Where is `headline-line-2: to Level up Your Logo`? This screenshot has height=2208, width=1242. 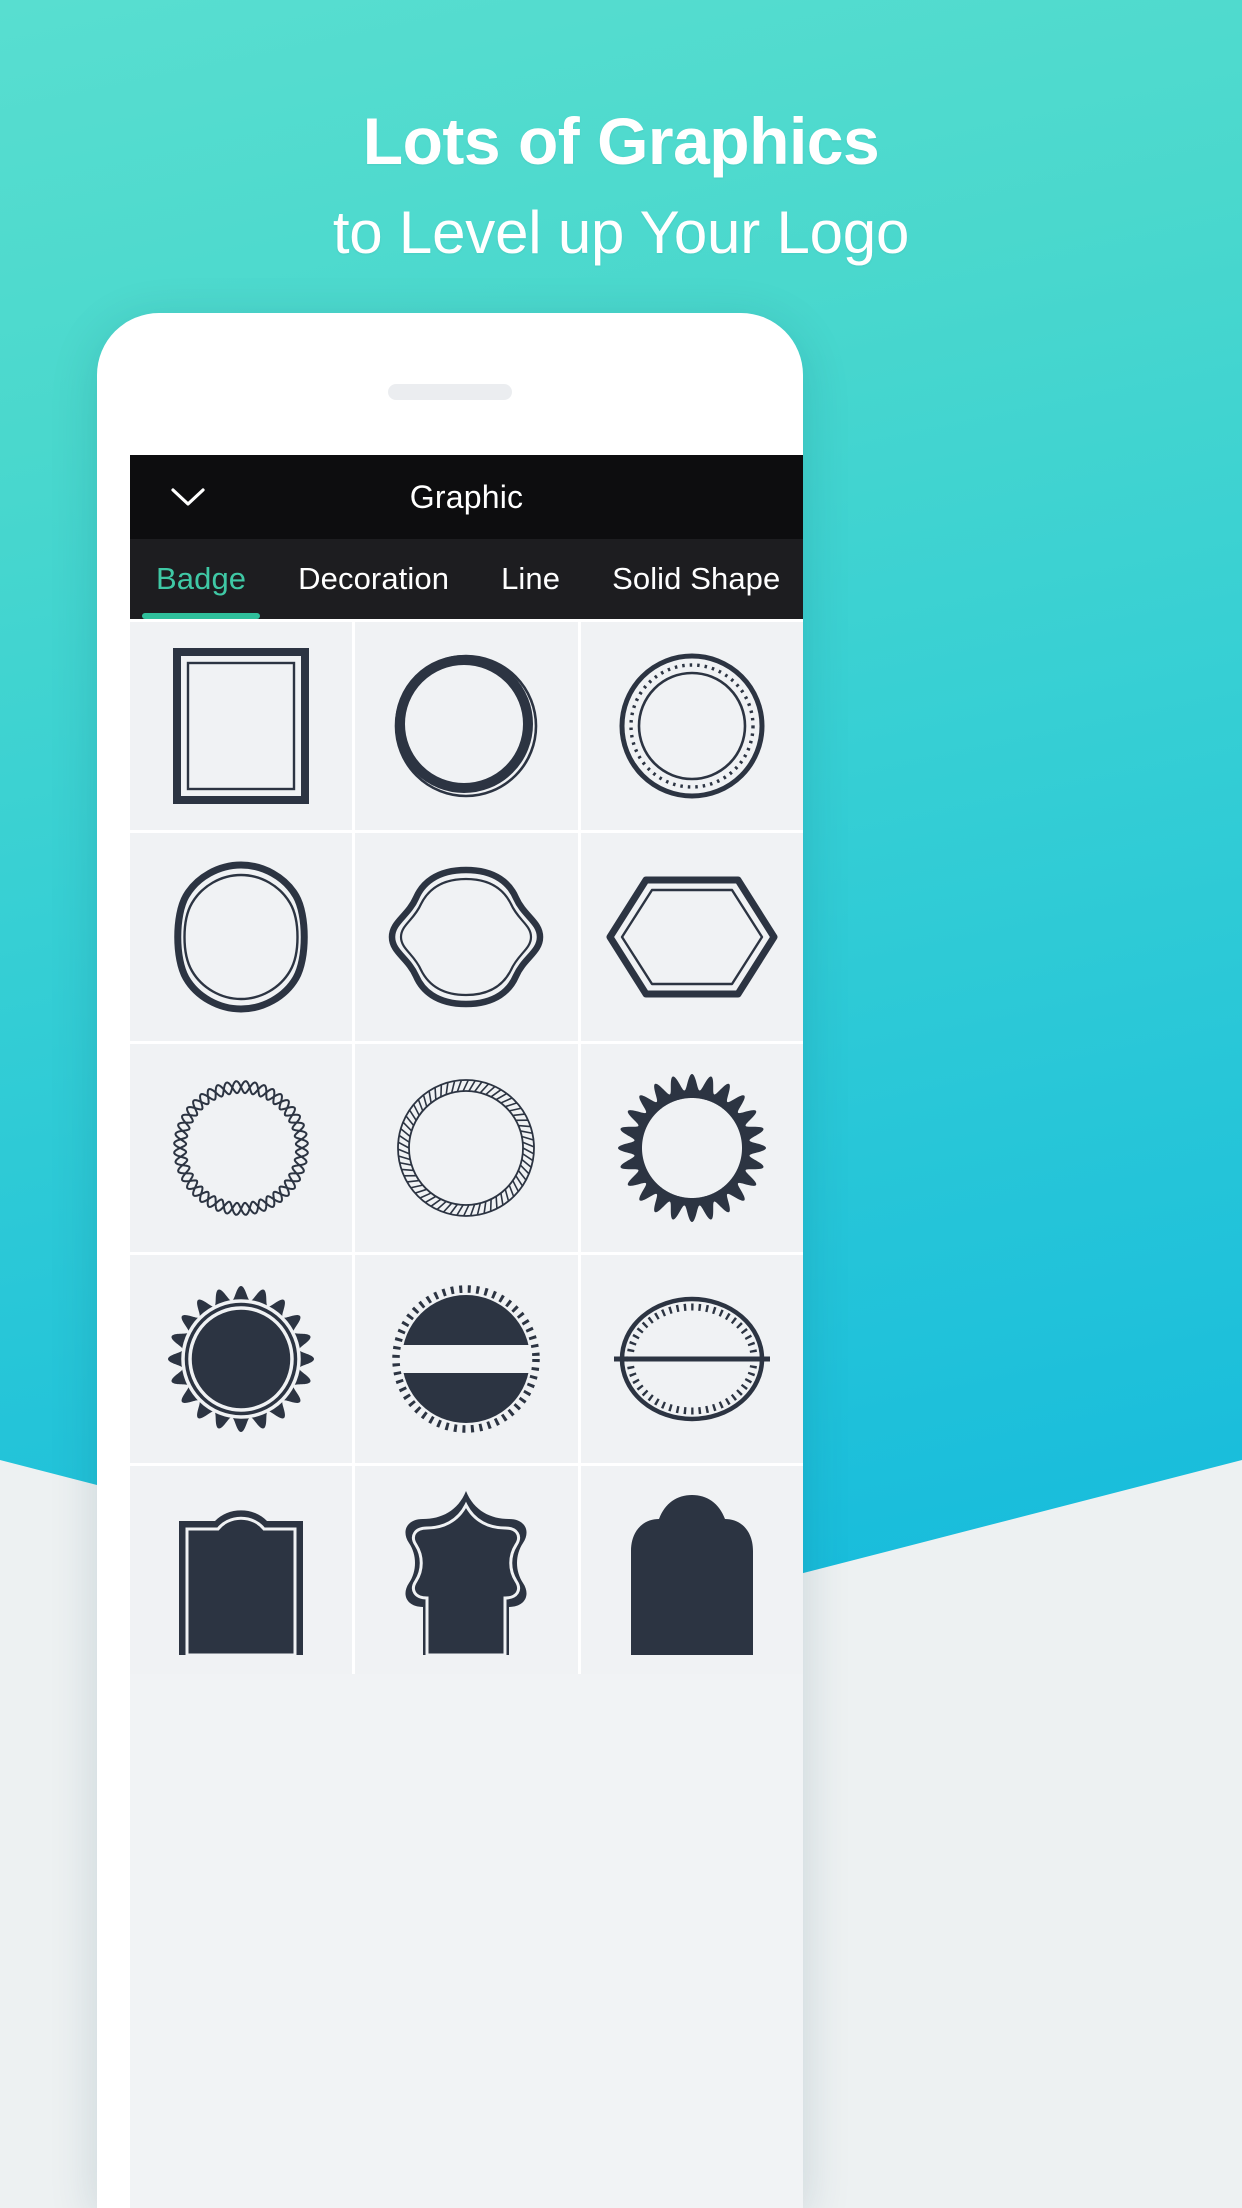 headline-line-2: to Level up Your Logo is located at coordinates (621, 232).